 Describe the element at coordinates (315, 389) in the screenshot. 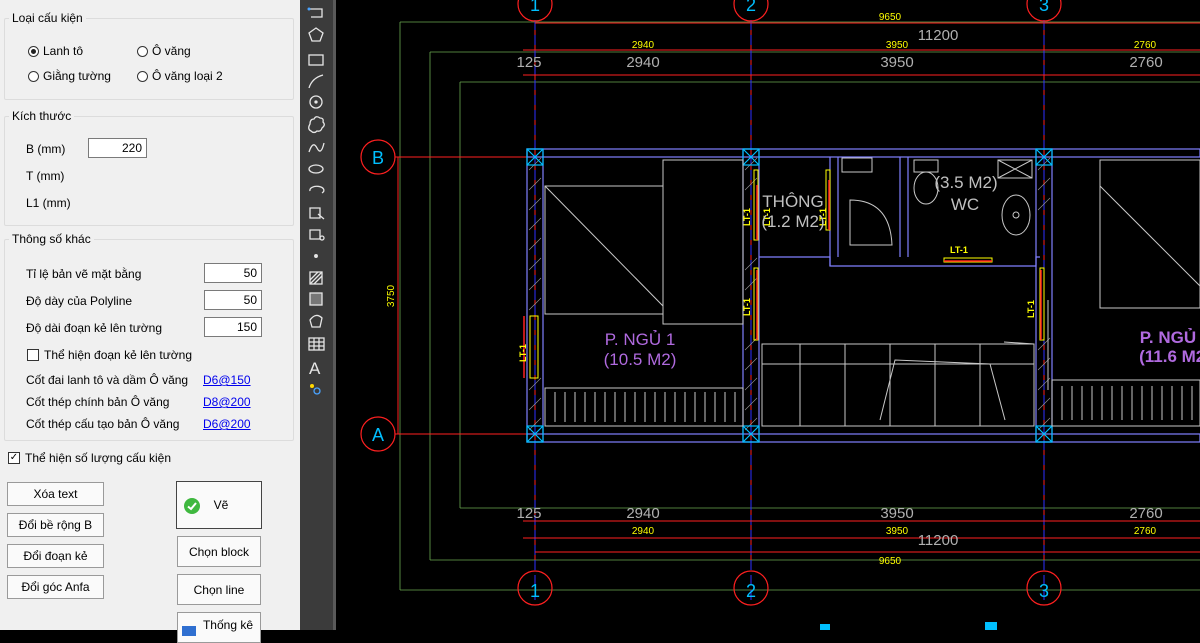

I see `add-selected-icon` at that location.